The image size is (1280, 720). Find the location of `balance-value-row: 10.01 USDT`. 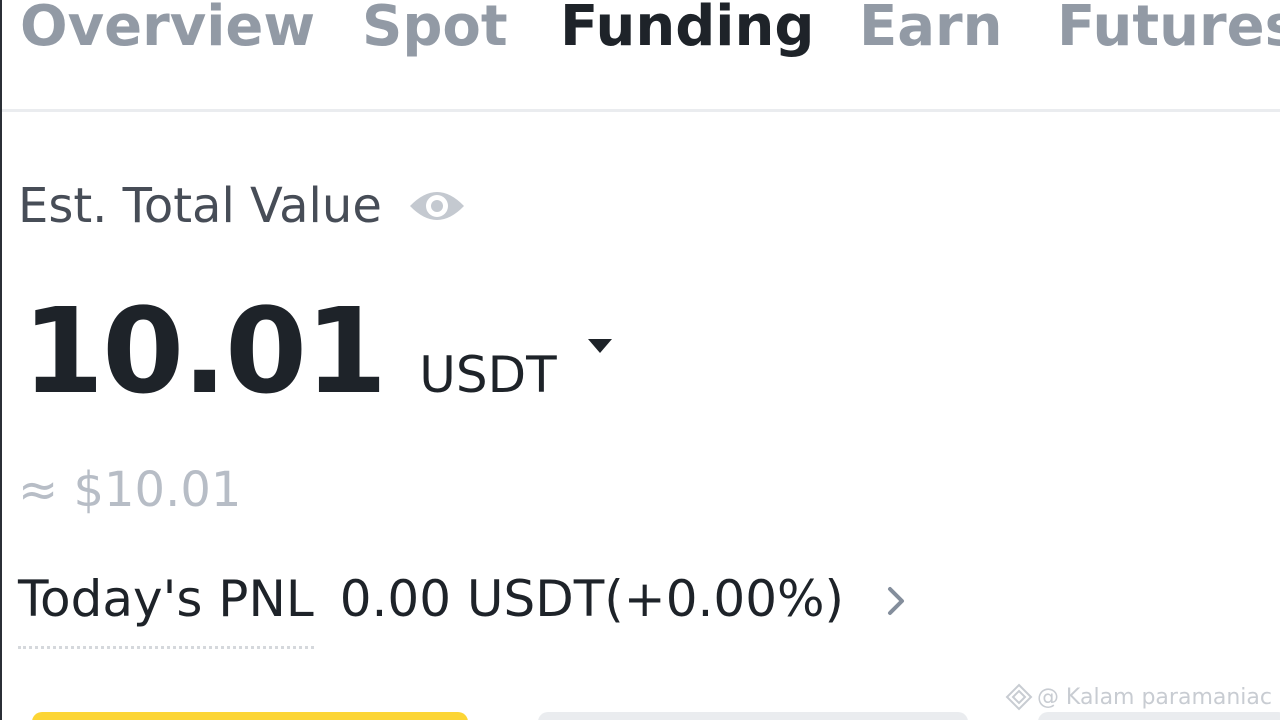

balance-value-row: 10.01 USDT is located at coordinates (317, 351).